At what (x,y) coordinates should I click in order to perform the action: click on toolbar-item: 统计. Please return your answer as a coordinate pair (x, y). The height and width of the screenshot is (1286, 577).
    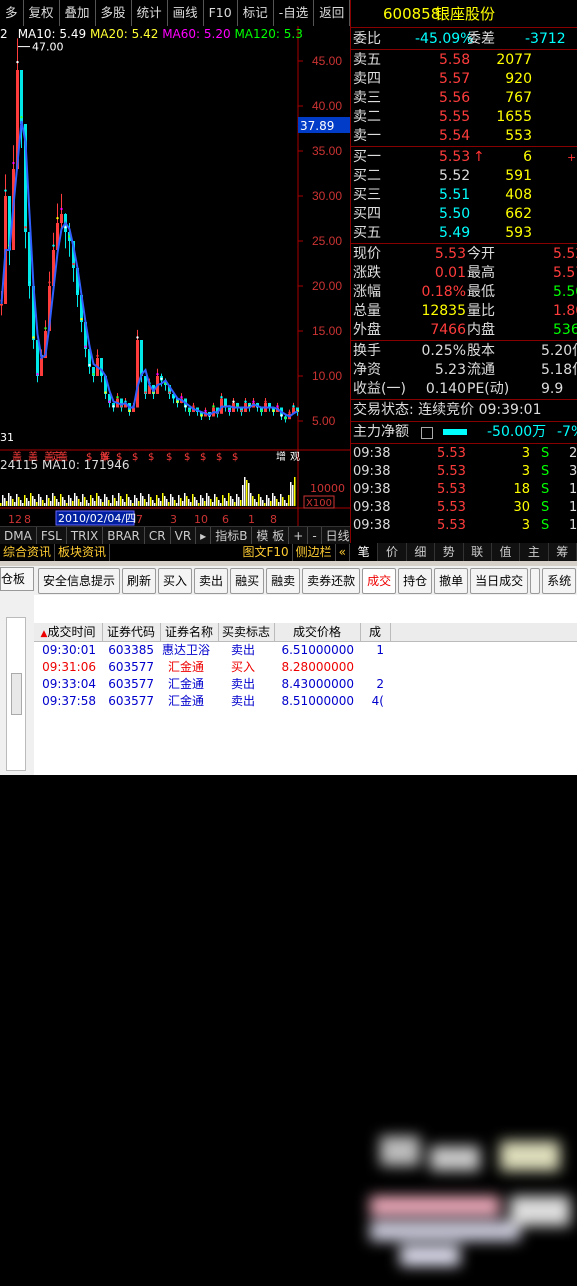
    Looking at the image, I should click on (150, 13).